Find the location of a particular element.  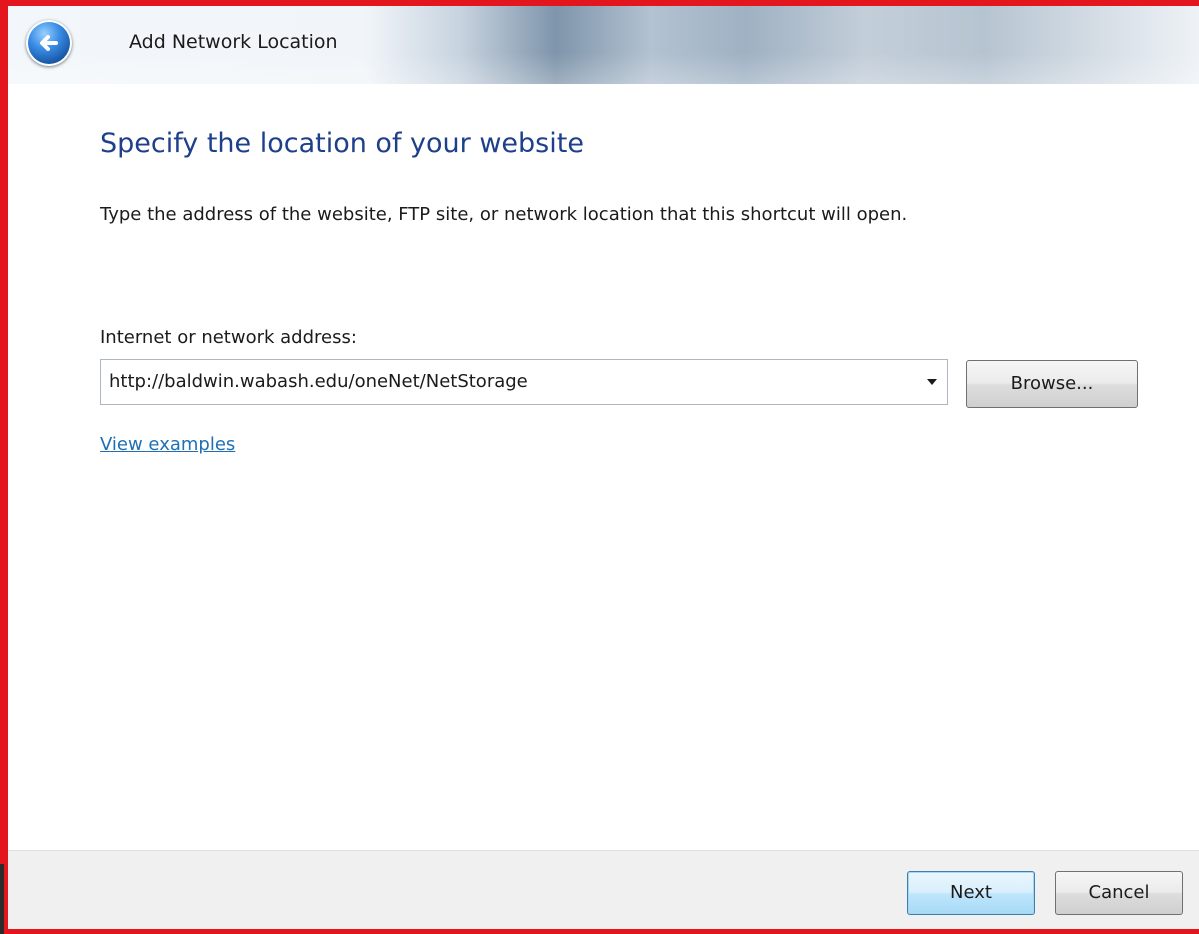

back-button is located at coordinates (49, 43).